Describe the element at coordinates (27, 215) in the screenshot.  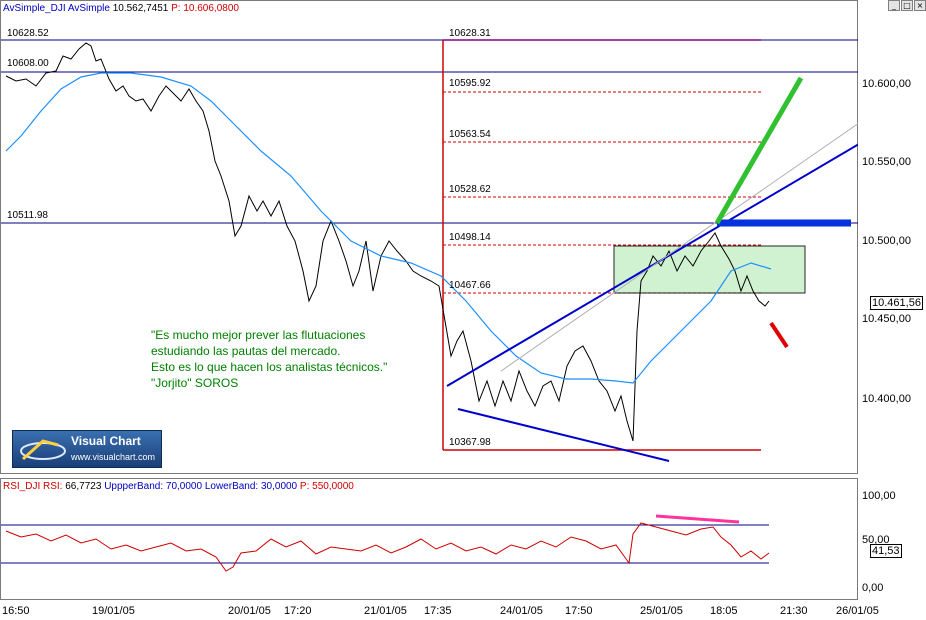
I see `level-label-3: 10511.98` at that location.